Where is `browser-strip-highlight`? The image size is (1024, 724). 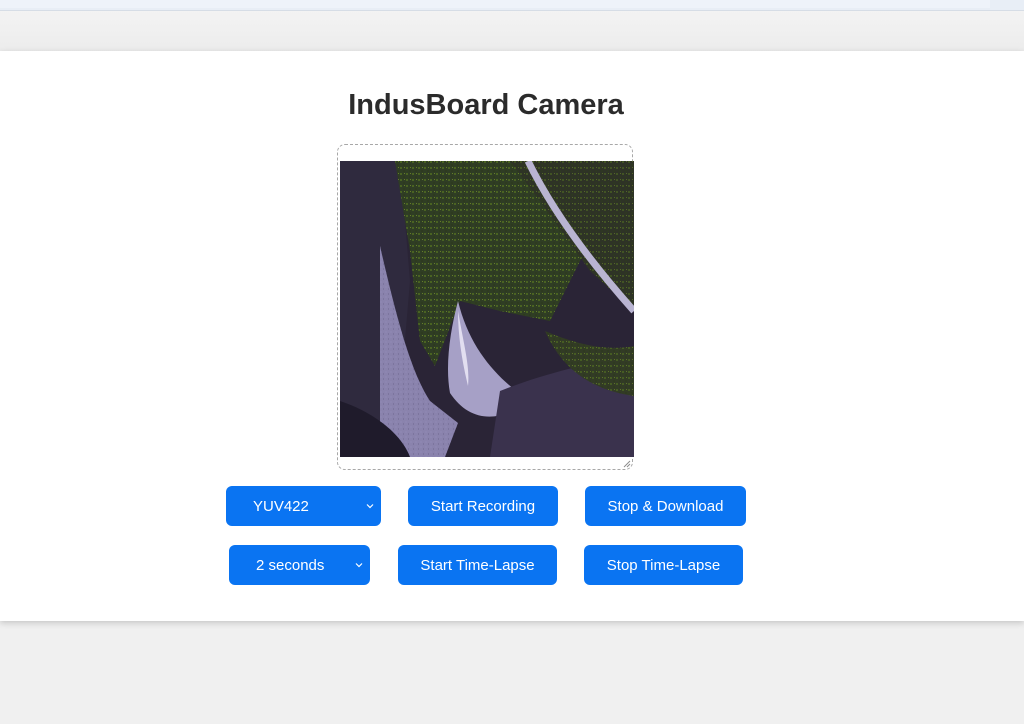 browser-strip-highlight is located at coordinates (495, 4).